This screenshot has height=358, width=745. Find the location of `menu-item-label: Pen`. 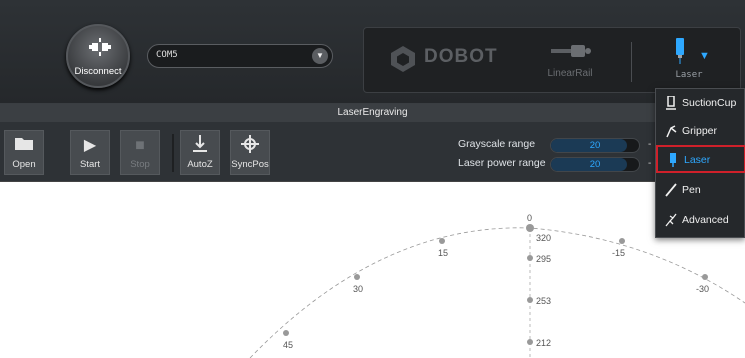

menu-item-label: Pen is located at coordinates (691, 190).